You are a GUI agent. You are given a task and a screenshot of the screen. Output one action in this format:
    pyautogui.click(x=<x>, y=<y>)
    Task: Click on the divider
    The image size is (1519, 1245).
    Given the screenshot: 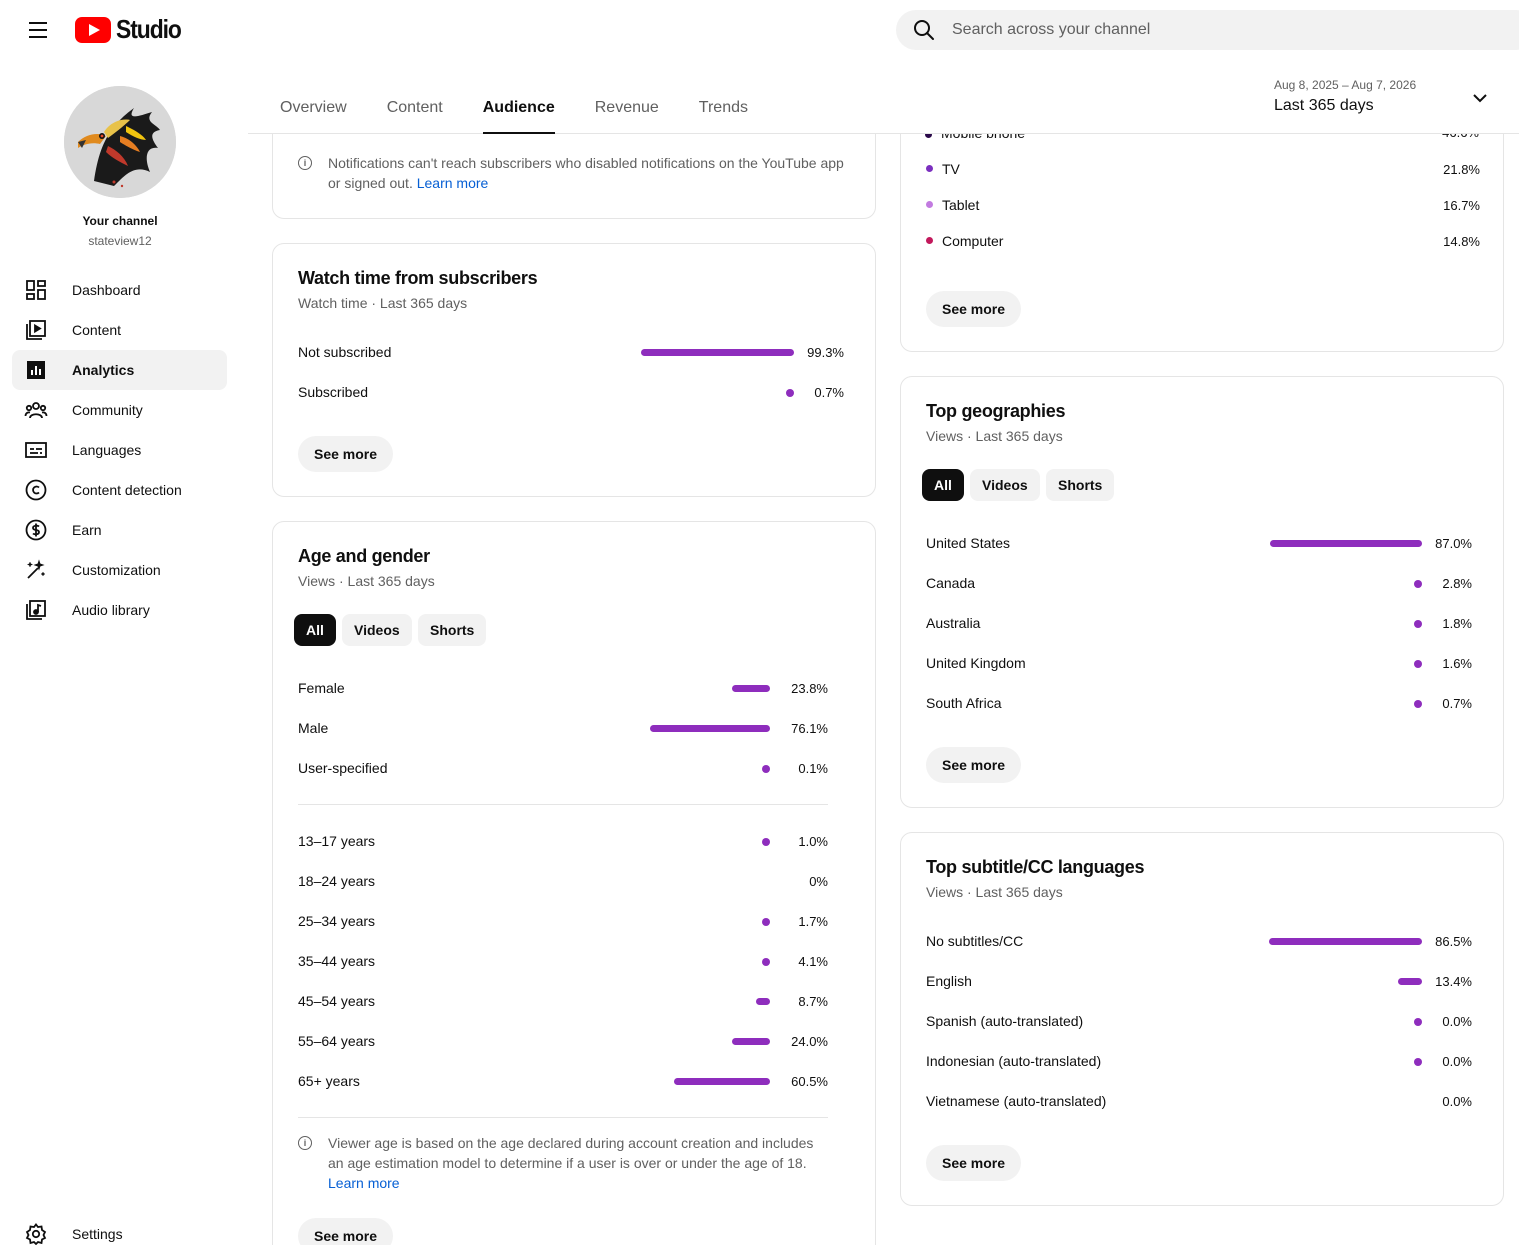 What is the action you would take?
    pyautogui.click(x=563, y=804)
    